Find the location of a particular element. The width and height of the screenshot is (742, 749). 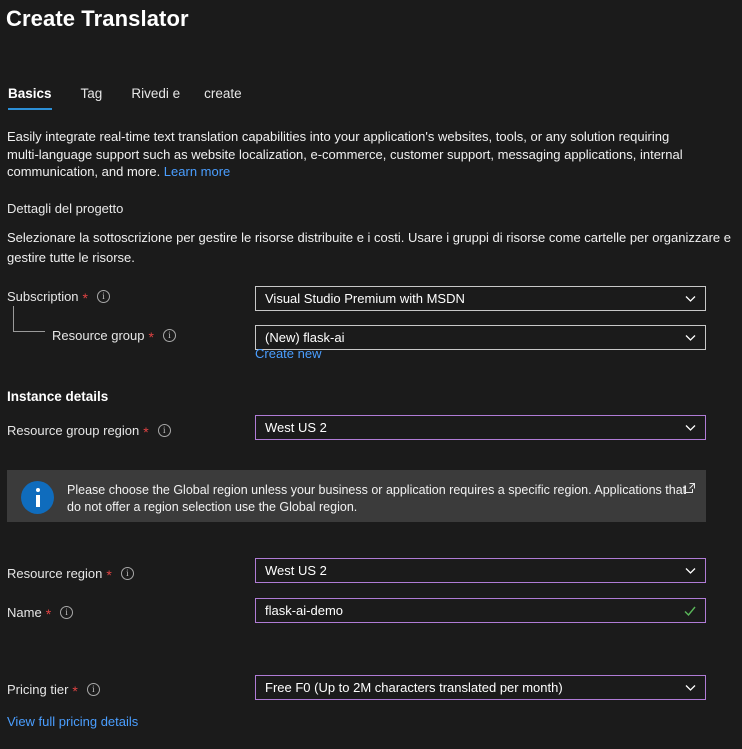

instance-details-heading: Instance details is located at coordinates (58, 396).